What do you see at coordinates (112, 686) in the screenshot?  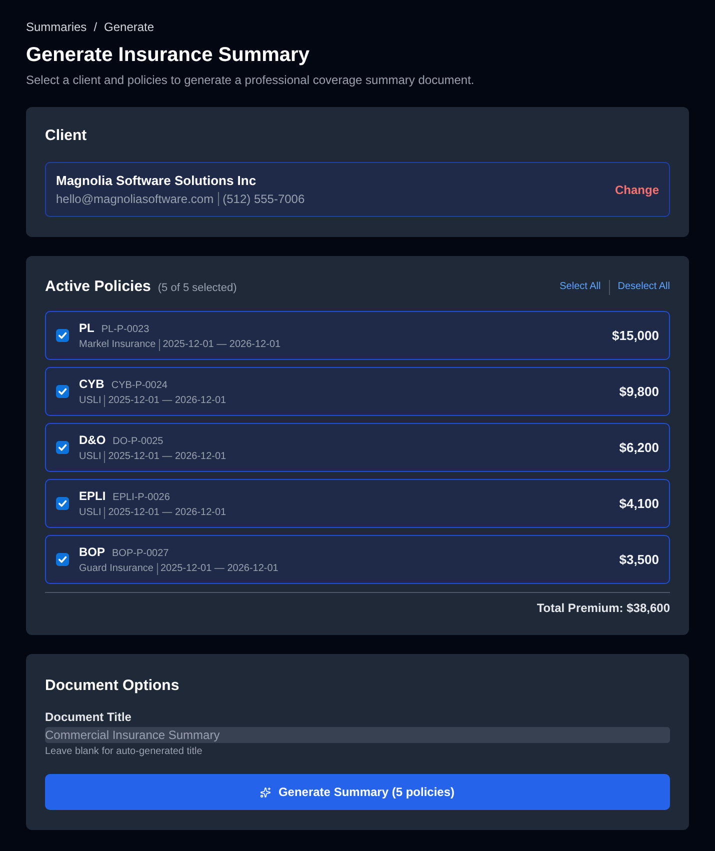 I see `section-heading: Document Options` at bounding box center [112, 686].